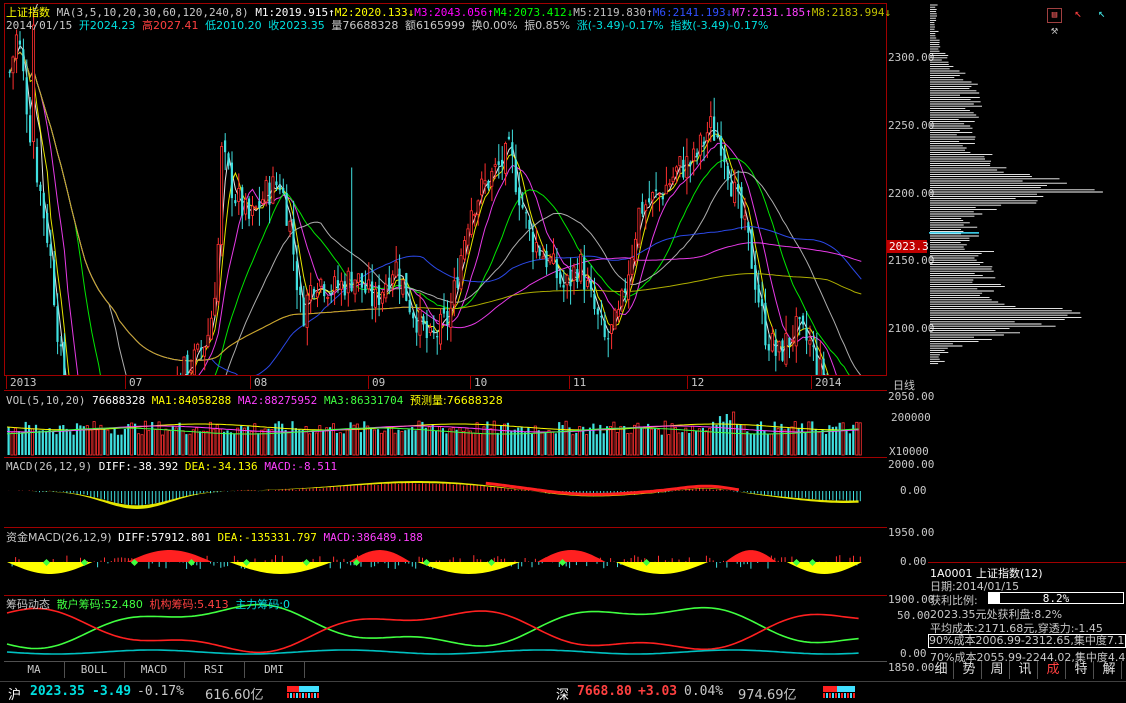 The height and width of the screenshot is (703, 1126). Describe the element at coordinates (21, 382) in the screenshot. I see `time-label: 2013` at that location.